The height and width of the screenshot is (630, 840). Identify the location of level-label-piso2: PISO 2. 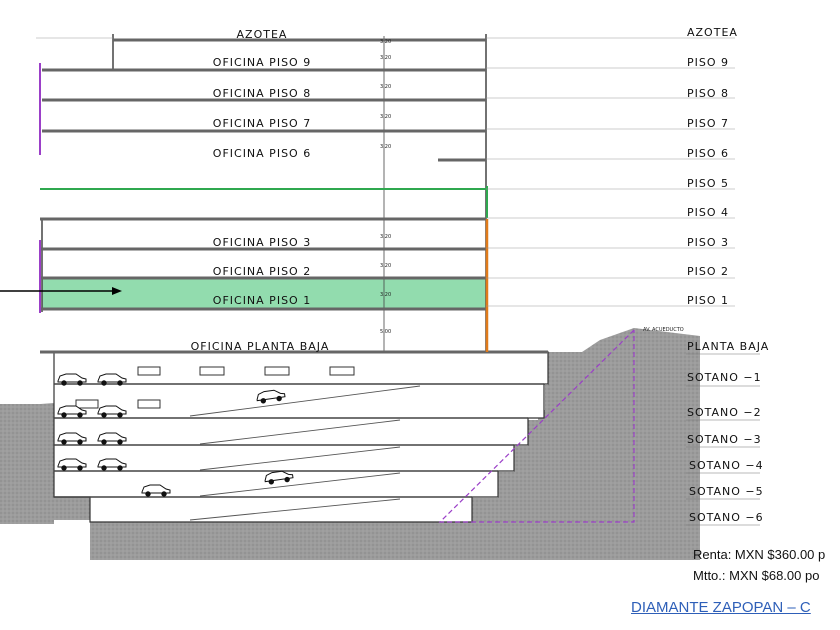
(708, 271).